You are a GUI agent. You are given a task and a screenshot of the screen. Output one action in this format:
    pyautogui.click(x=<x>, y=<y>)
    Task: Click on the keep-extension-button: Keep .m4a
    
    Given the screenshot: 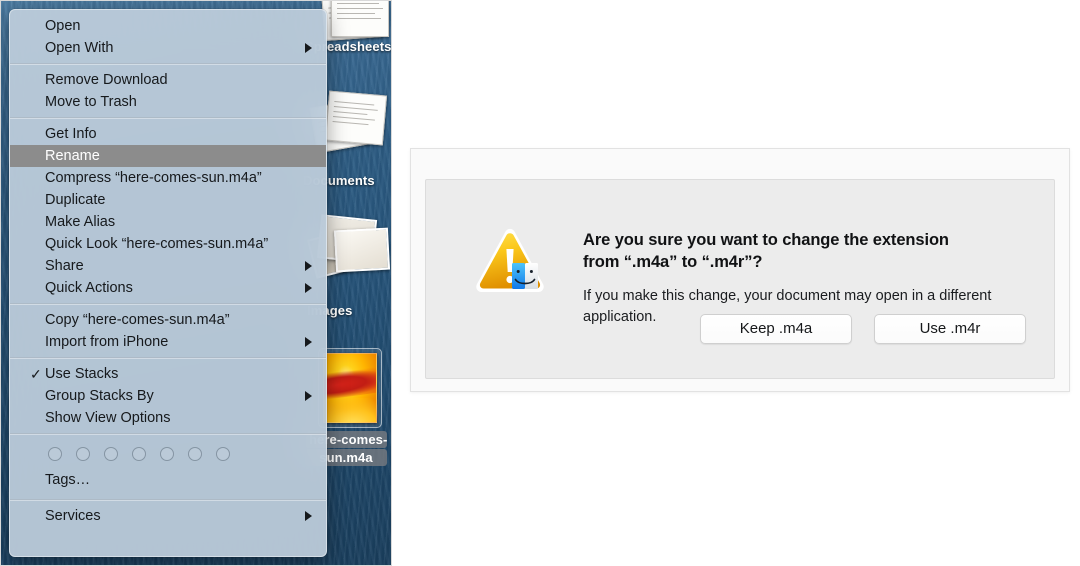 What is the action you would take?
    pyautogui.click(x=776, y=329)
    